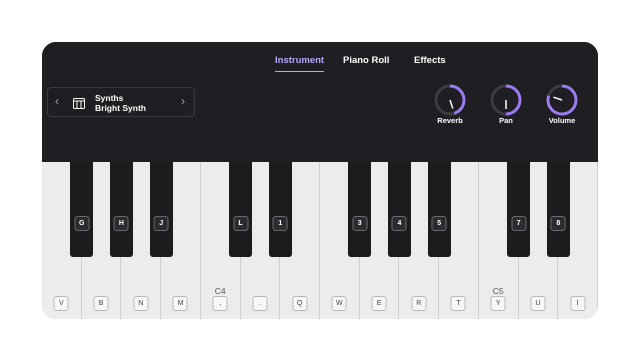  Describe the element at coordinates (562, 120) in the screenshot. I see `volume-label: Volume` at that location.